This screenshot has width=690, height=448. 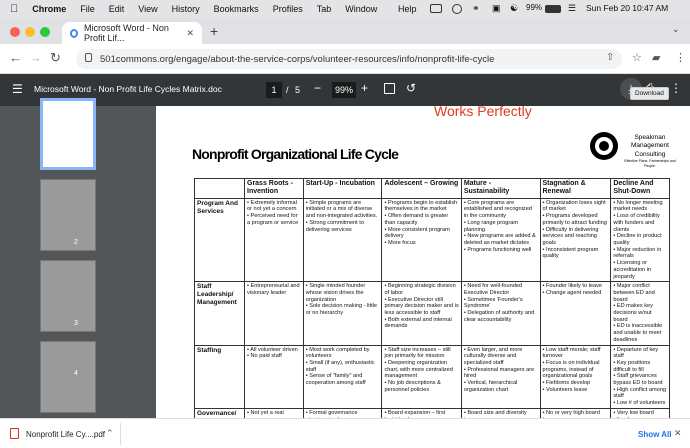 What do you see at coordinates (514, 8) in the screenshot?
I see `wifi-icon: ☯` at bounding box center [514, 8].